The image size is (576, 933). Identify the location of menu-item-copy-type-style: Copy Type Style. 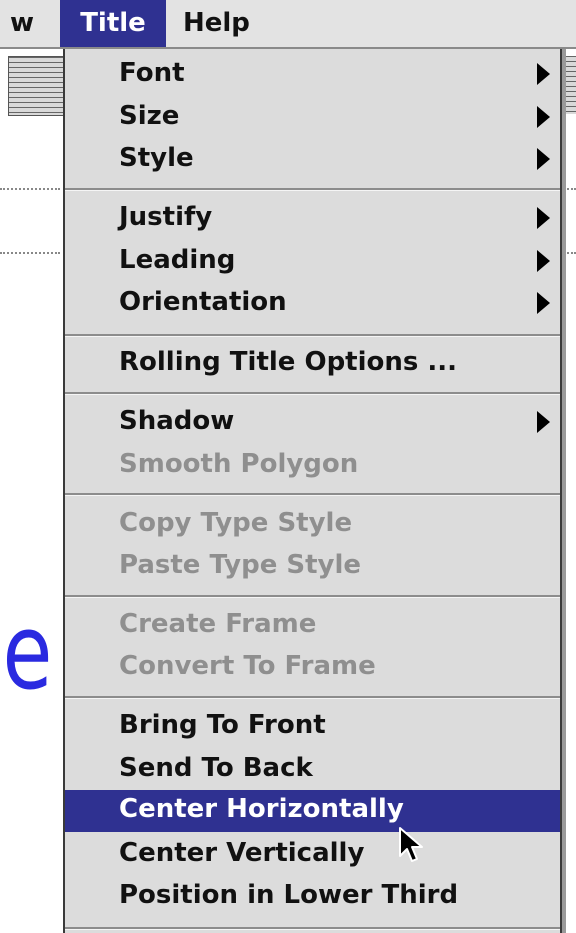
(312, 525).